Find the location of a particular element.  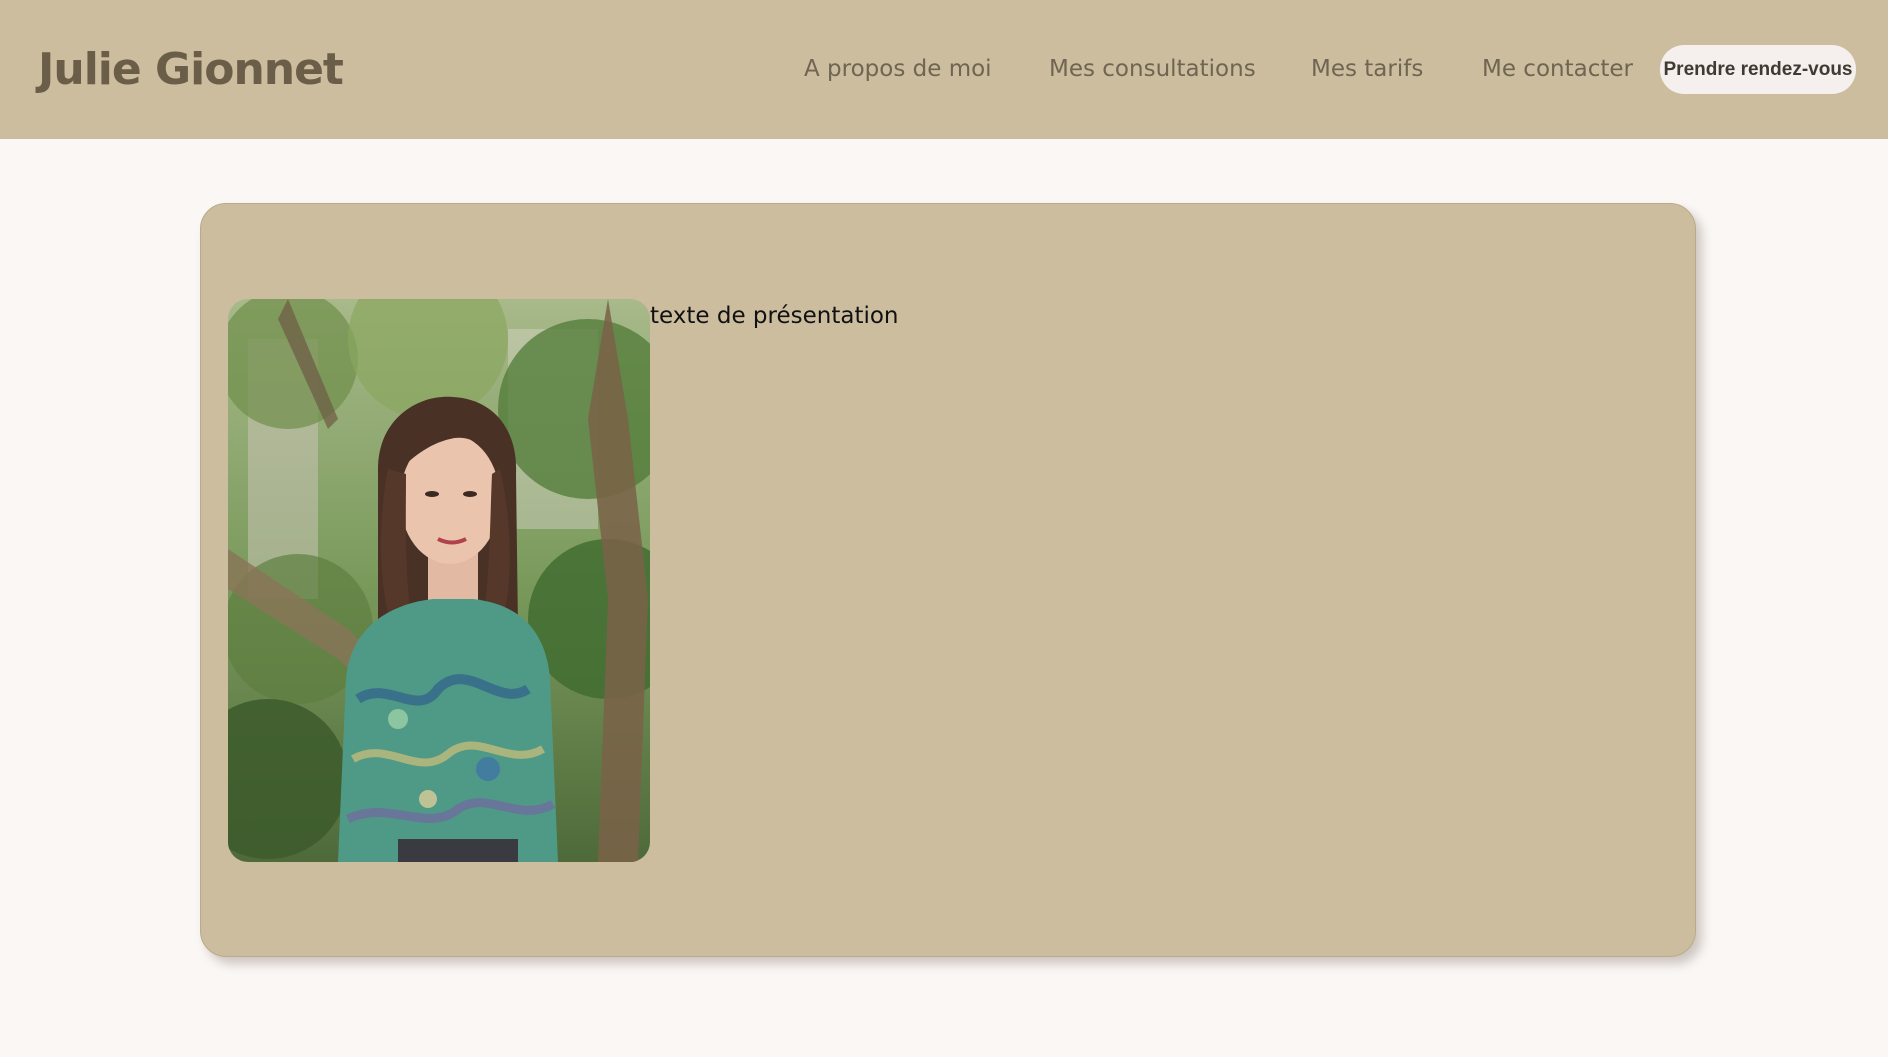

site-brand: Julie Gionnet is located at coordinates (191, 70).